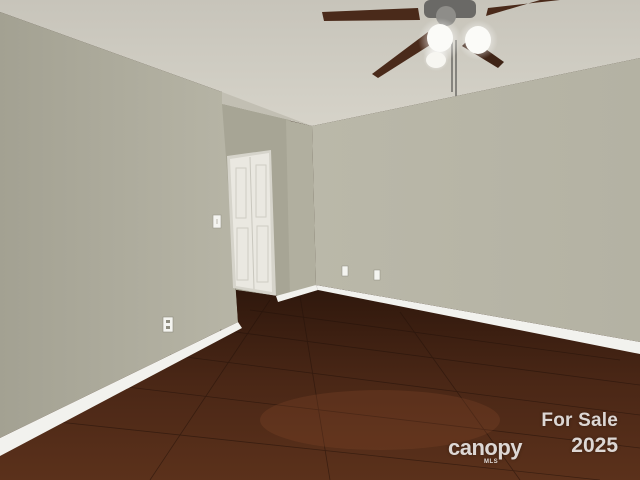 The width and height of the screenshot is (640, 480). Describe the element at coordinates (251, 223) in the screenshot. I see `closet-door` at that location.